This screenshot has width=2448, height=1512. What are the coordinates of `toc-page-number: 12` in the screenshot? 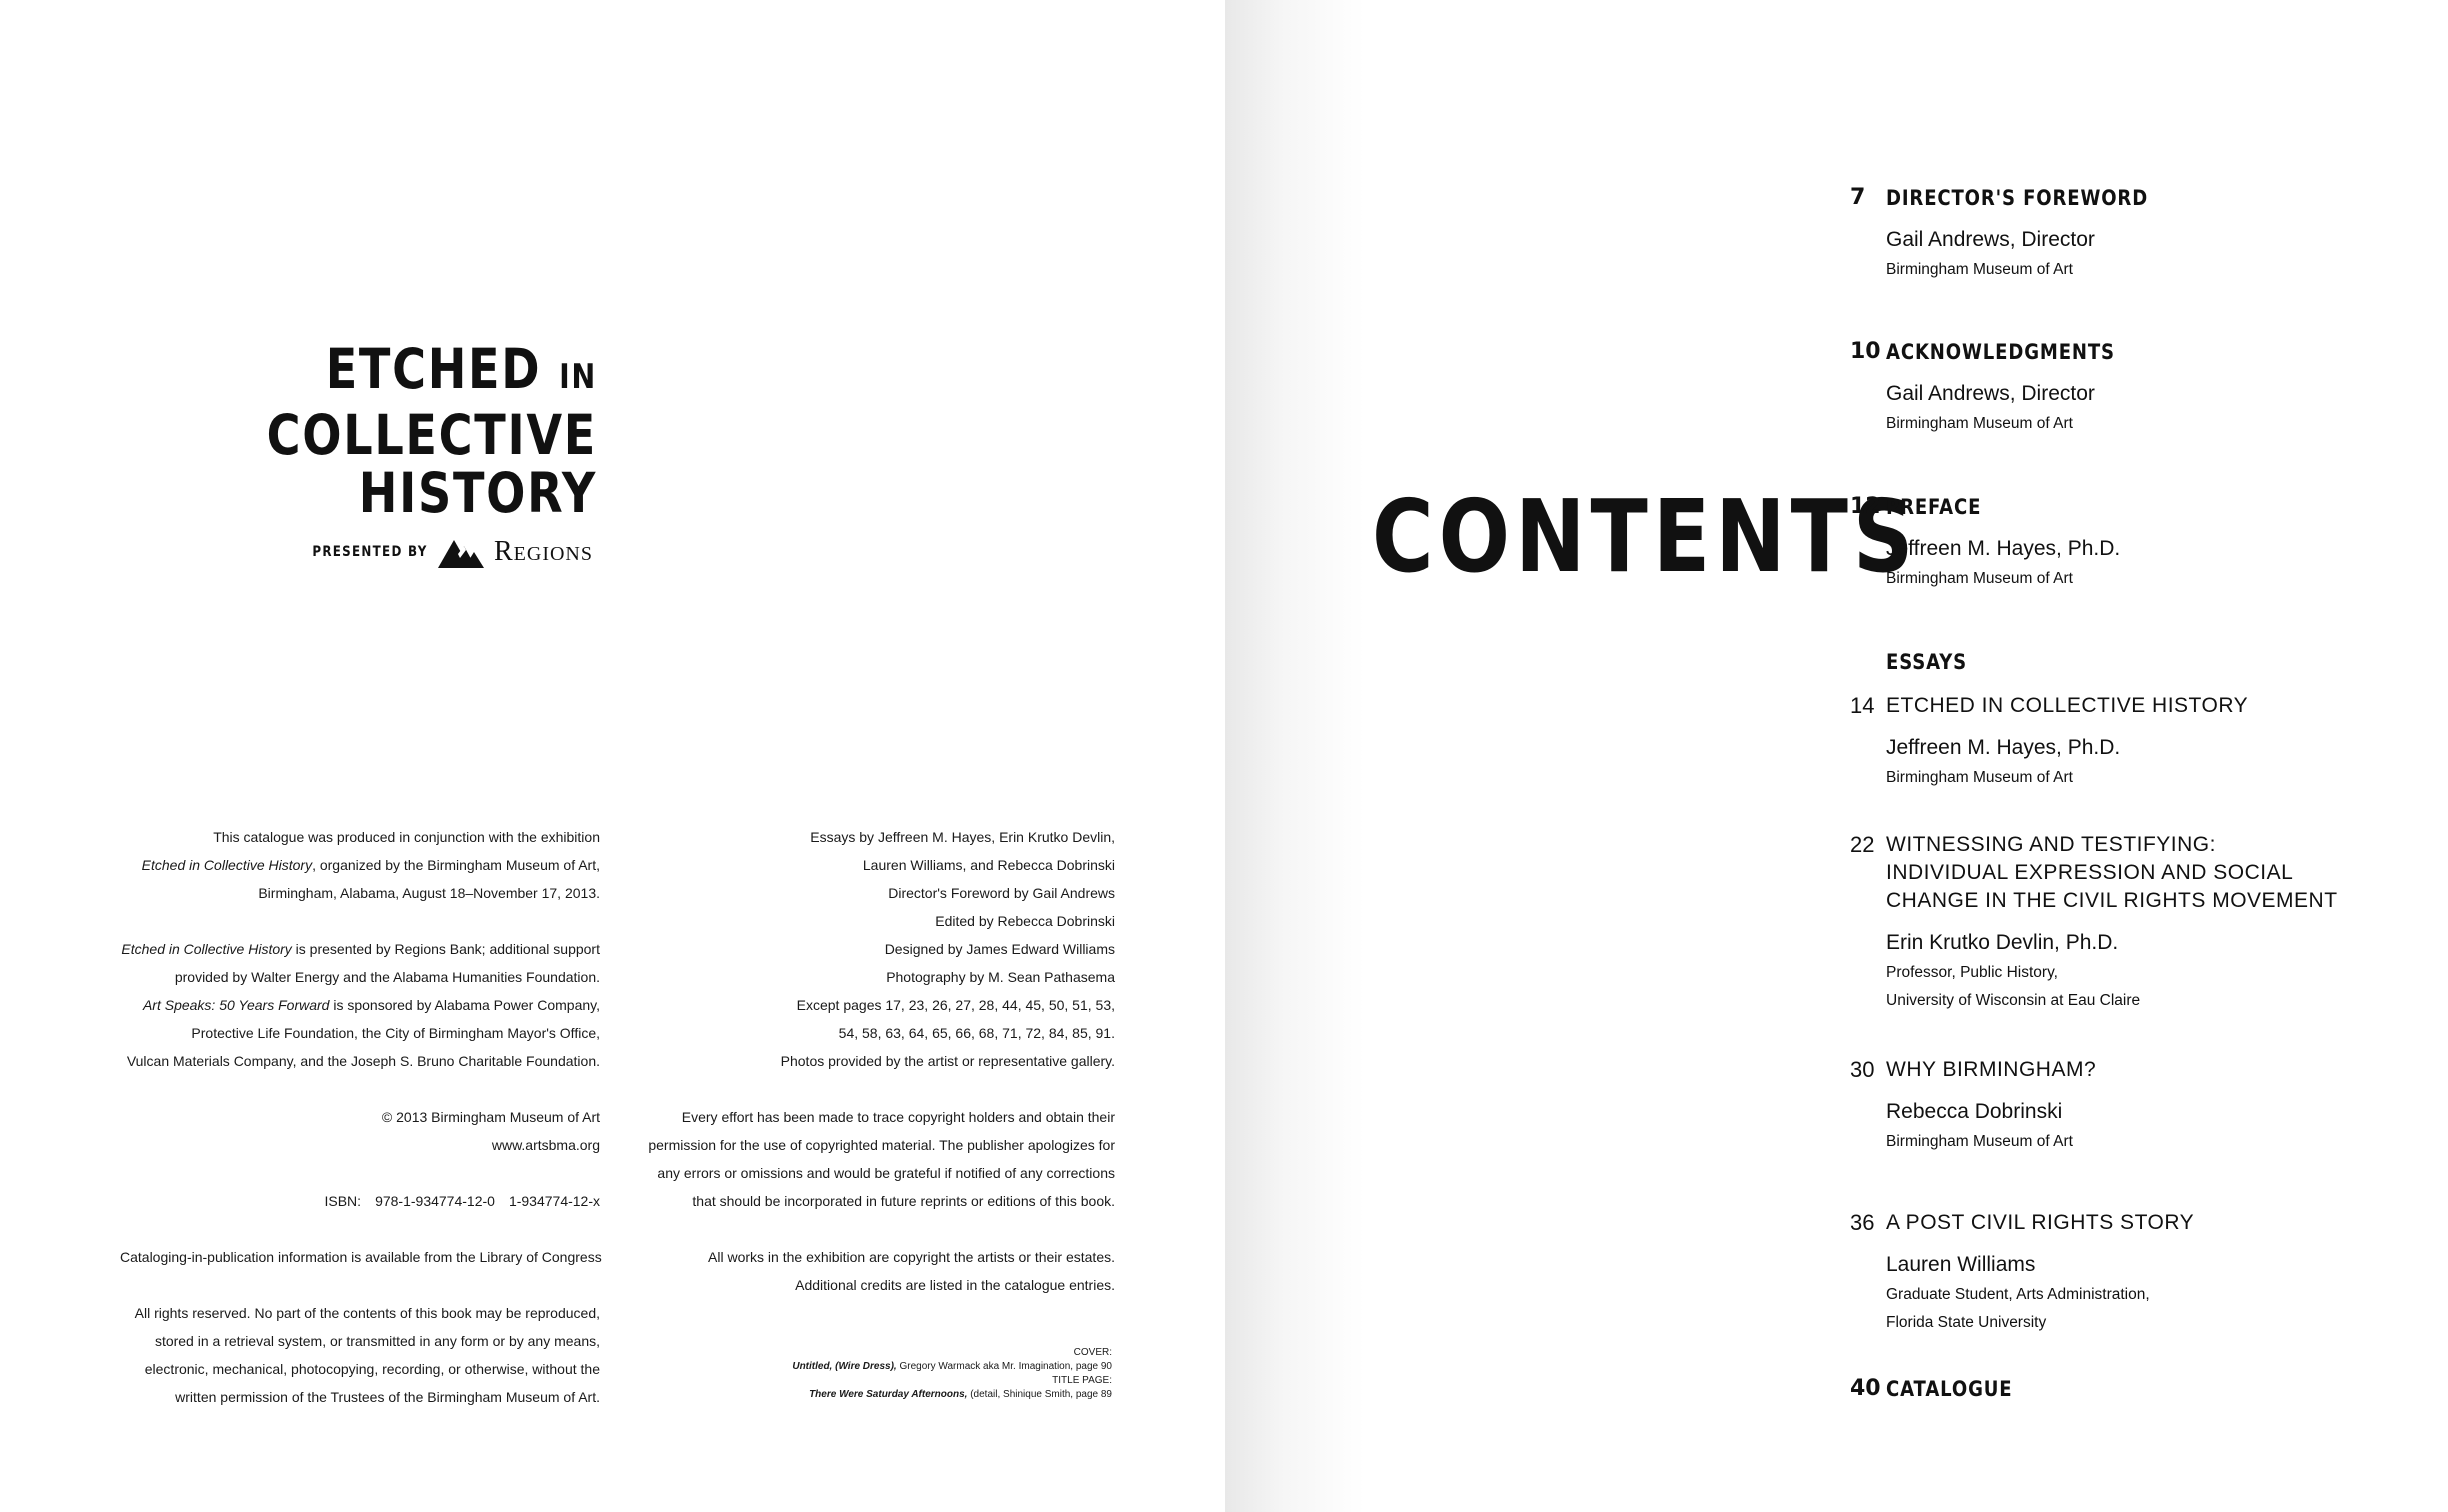 It's located at (1865, 506).